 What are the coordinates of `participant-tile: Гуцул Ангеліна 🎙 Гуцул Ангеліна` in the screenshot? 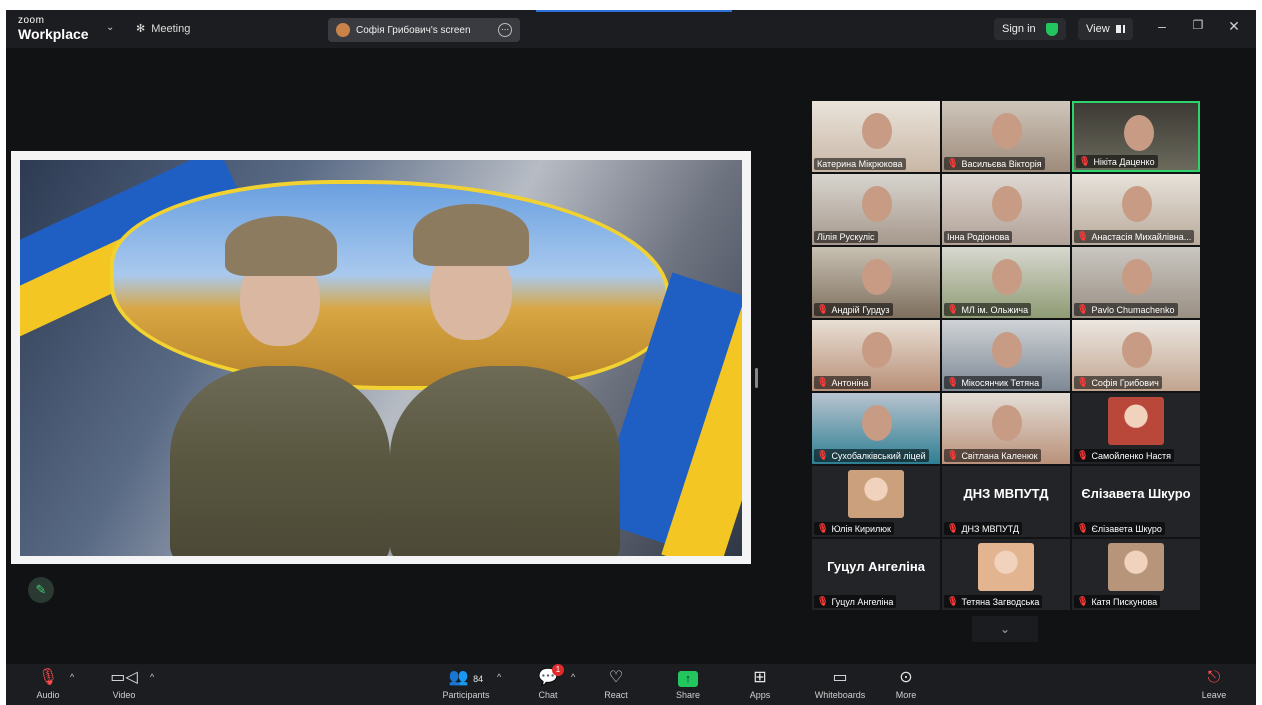 It's located at (876, 574).